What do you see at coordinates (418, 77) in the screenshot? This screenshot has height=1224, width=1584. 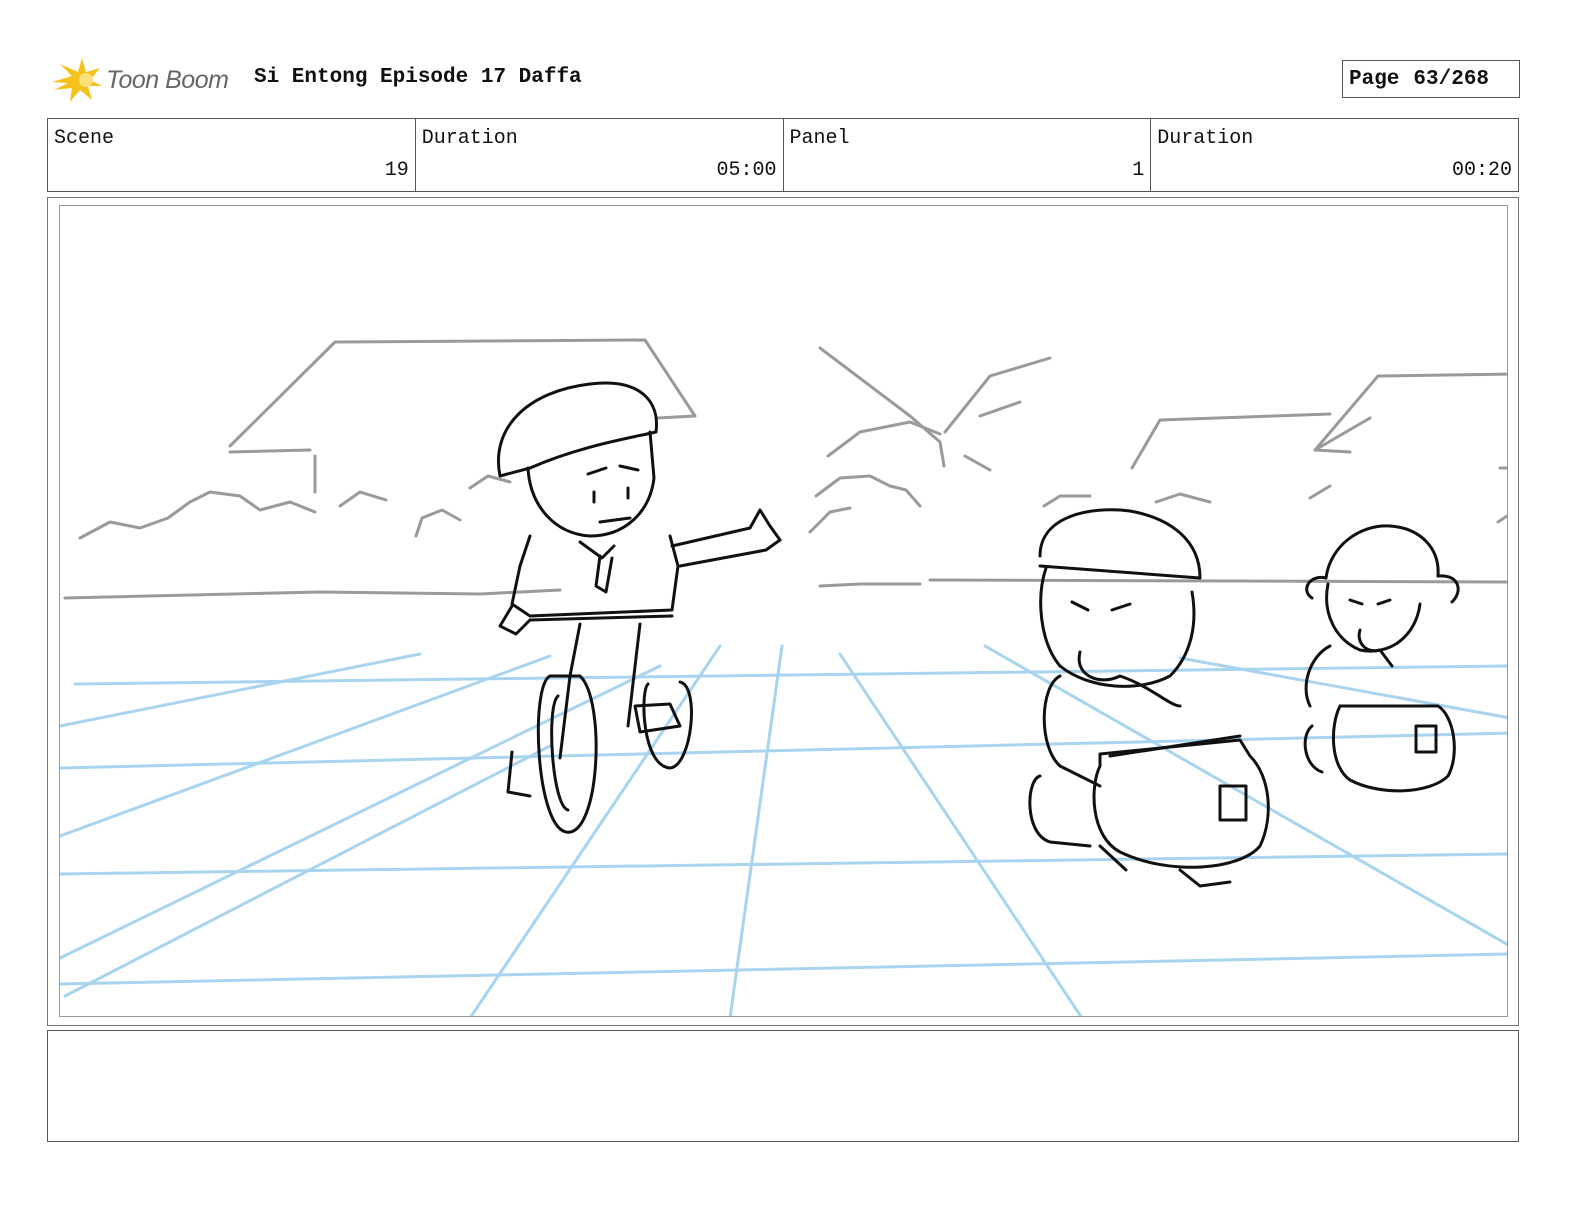 I see `document-title: Si Entong Episode 17 Daffa` at bounding box center [418, 77].